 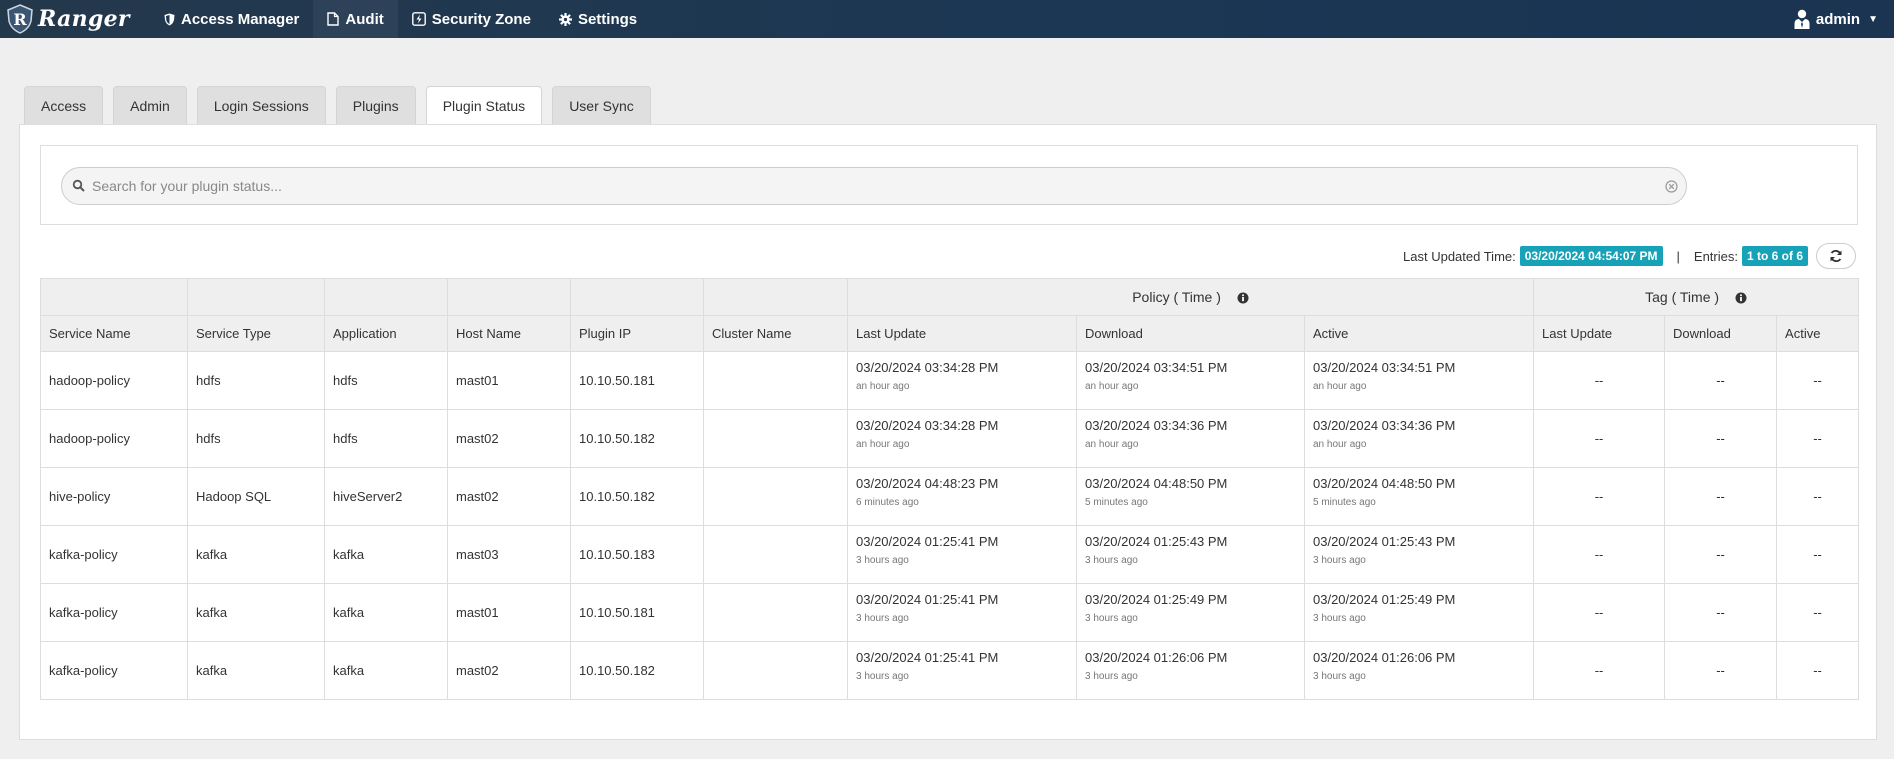 I want to click on nav-audit: Audit, so click(x=355, y=19).